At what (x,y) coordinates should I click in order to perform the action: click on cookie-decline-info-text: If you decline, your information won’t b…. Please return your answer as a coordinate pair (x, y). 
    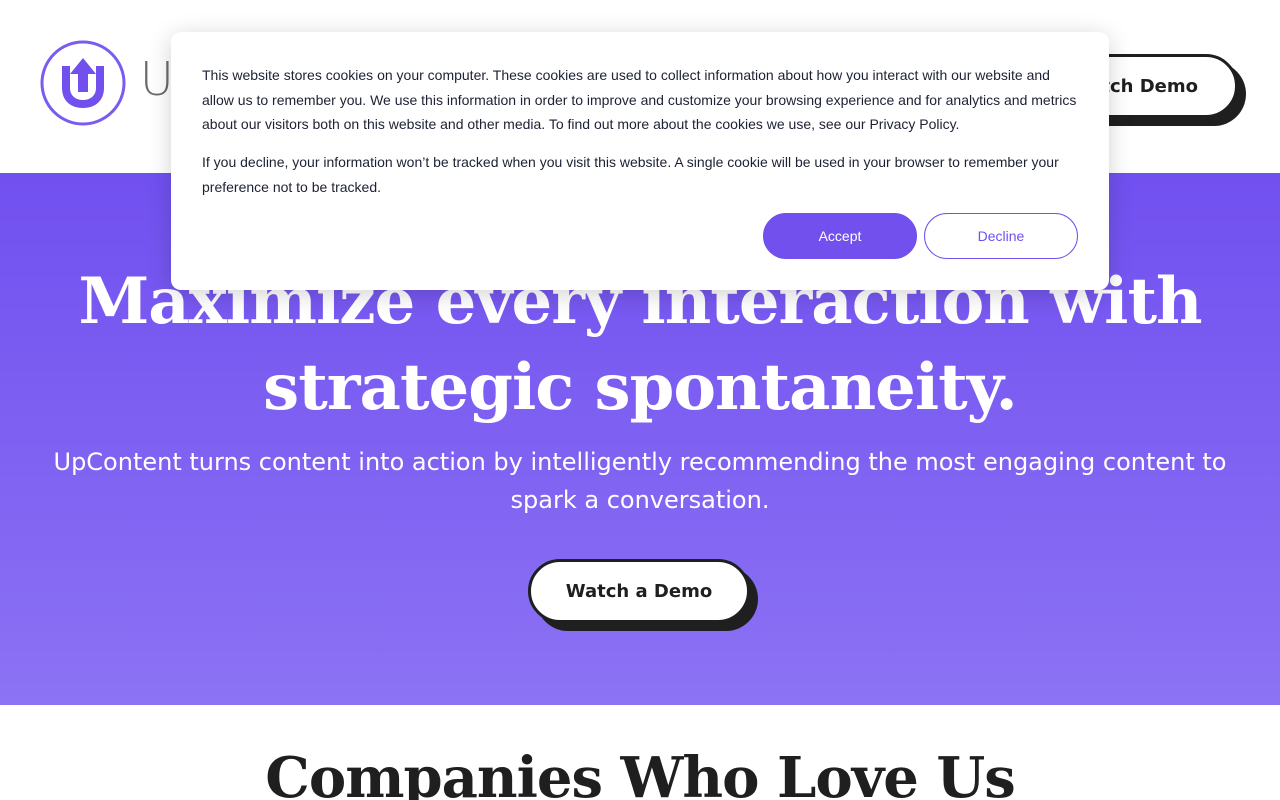
    Looking at the image, I should click on (630, 174).